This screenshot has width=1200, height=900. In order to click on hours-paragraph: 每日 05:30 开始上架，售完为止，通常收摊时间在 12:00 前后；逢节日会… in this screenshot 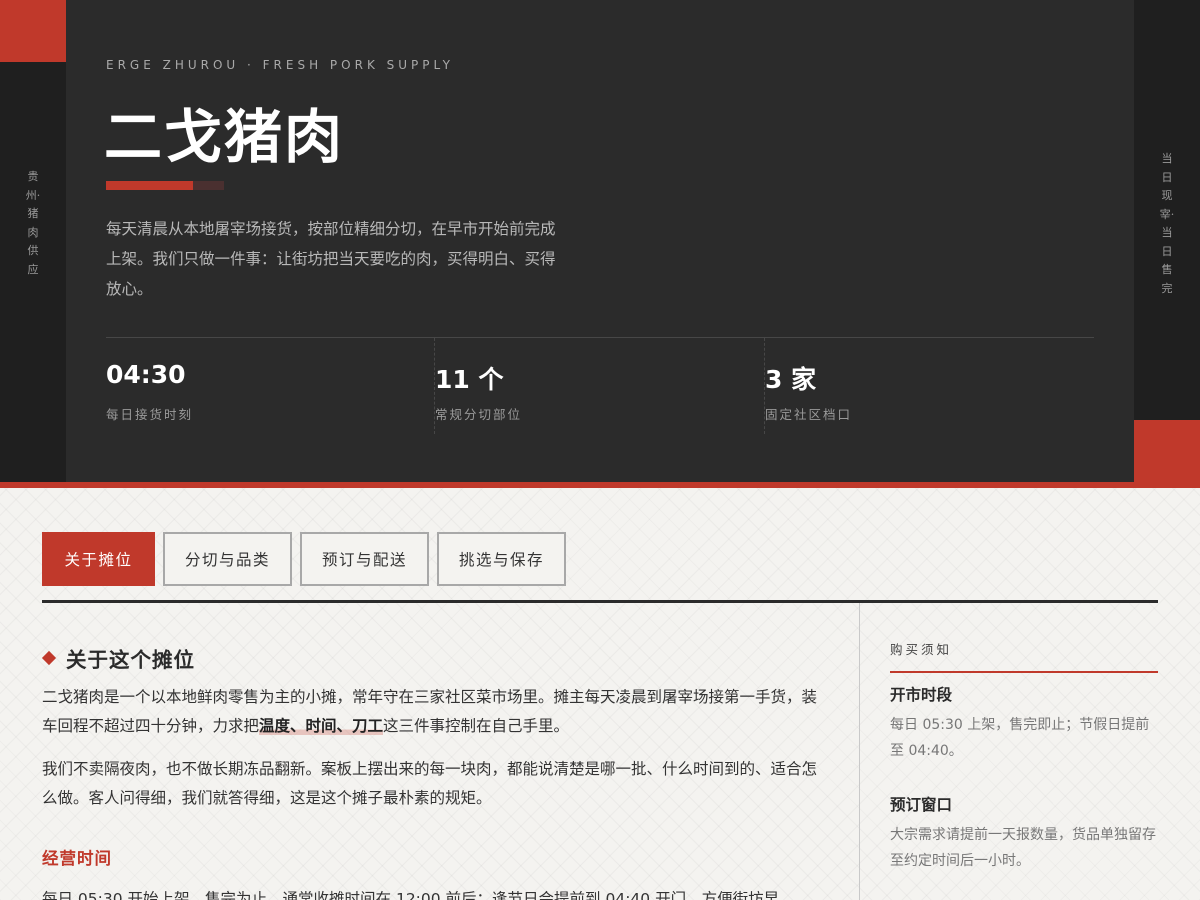, I will do `click(411, 895)`.